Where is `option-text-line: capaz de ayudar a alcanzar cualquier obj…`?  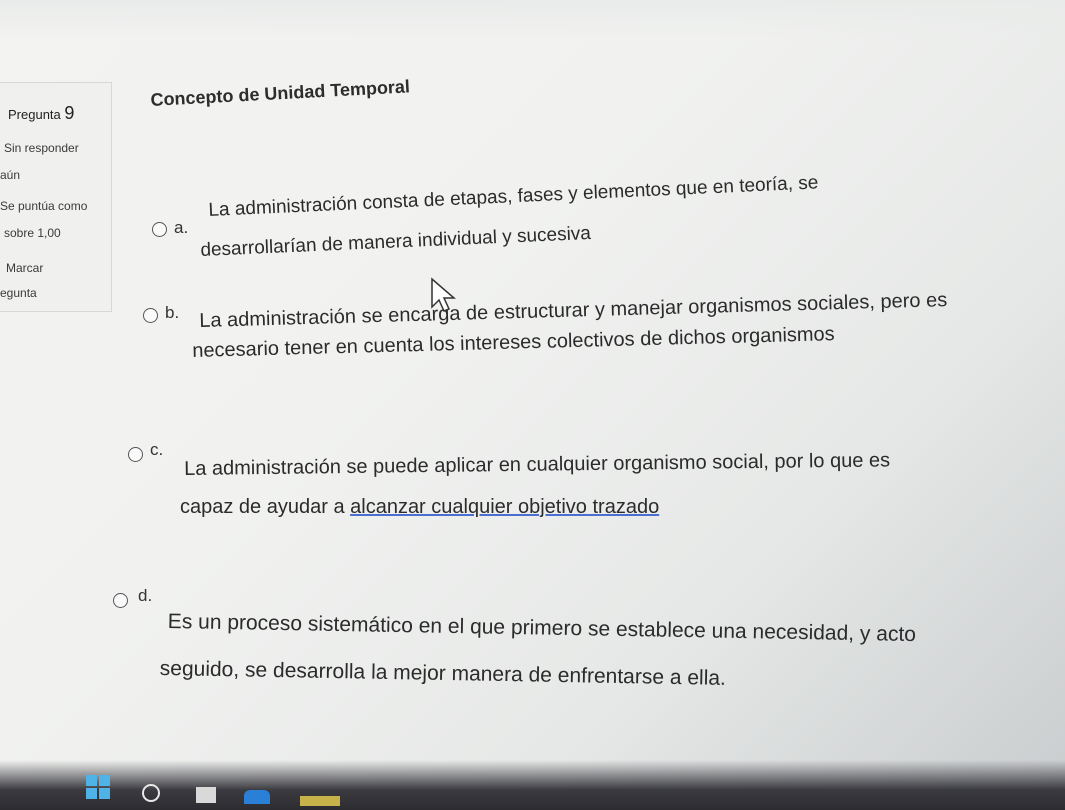 option-text-line: capaz de ayudar a alcanzar cualquier obj… is located at coordinates (420, 507).